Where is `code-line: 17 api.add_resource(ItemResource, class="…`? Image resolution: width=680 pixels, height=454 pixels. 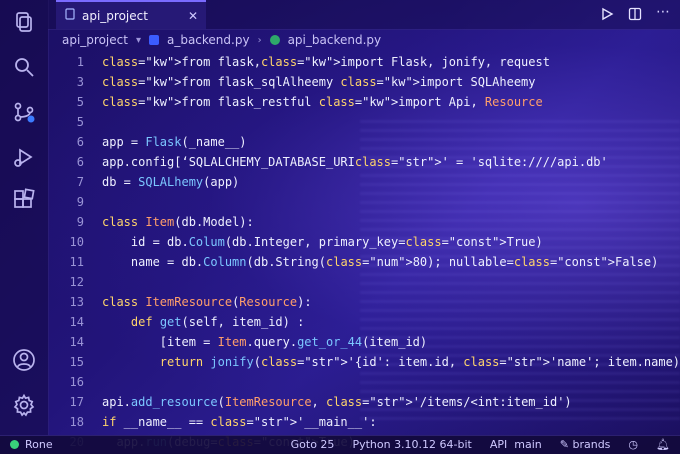
code-line: 17 api.add_resource(ItemResource, class="… is located at coordinates (310, 402).